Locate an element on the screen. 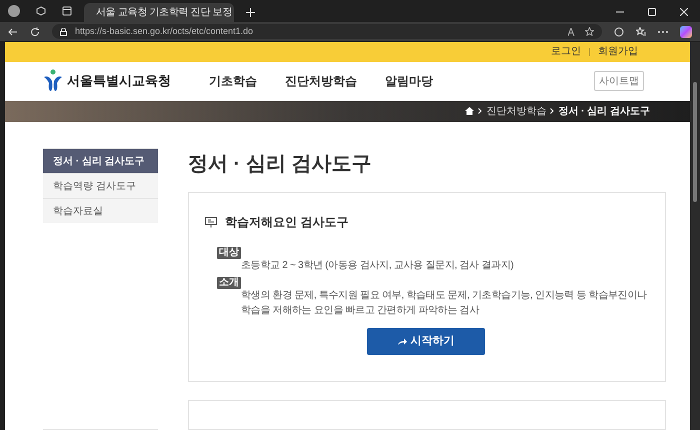 Image resolution: width=700 pixels, height=430 pixels. logo-icon is located at coordinates (53, 81).